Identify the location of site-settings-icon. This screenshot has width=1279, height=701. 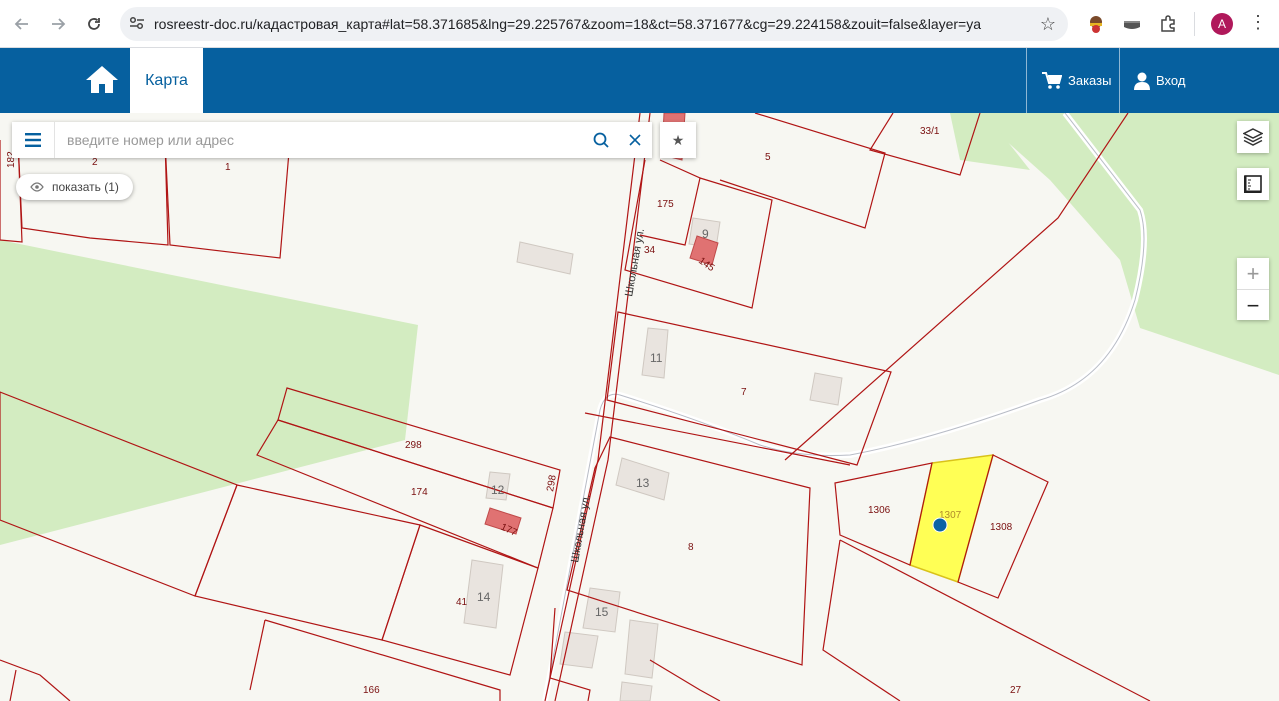
(137, 24).